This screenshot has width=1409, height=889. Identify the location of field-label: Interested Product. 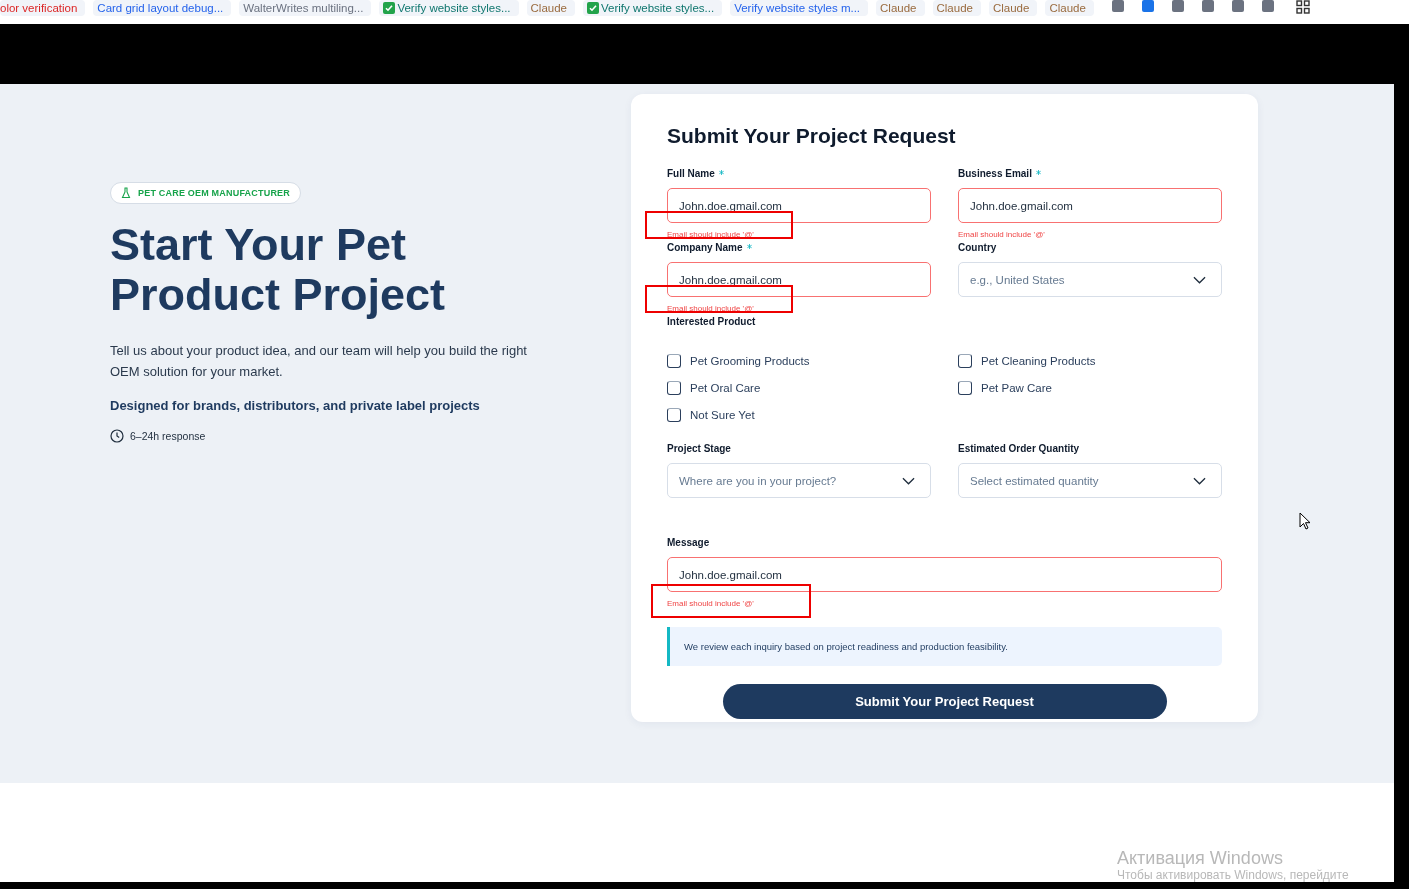
(711, 321).